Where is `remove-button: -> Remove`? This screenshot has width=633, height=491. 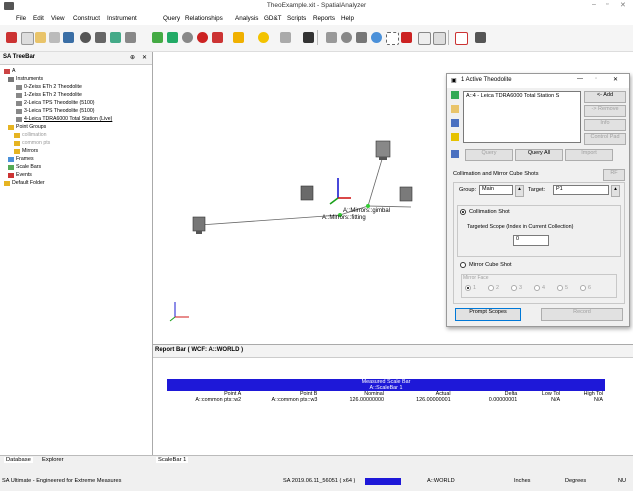
remove-button: -> Remove is located at coordinates (605, 111).